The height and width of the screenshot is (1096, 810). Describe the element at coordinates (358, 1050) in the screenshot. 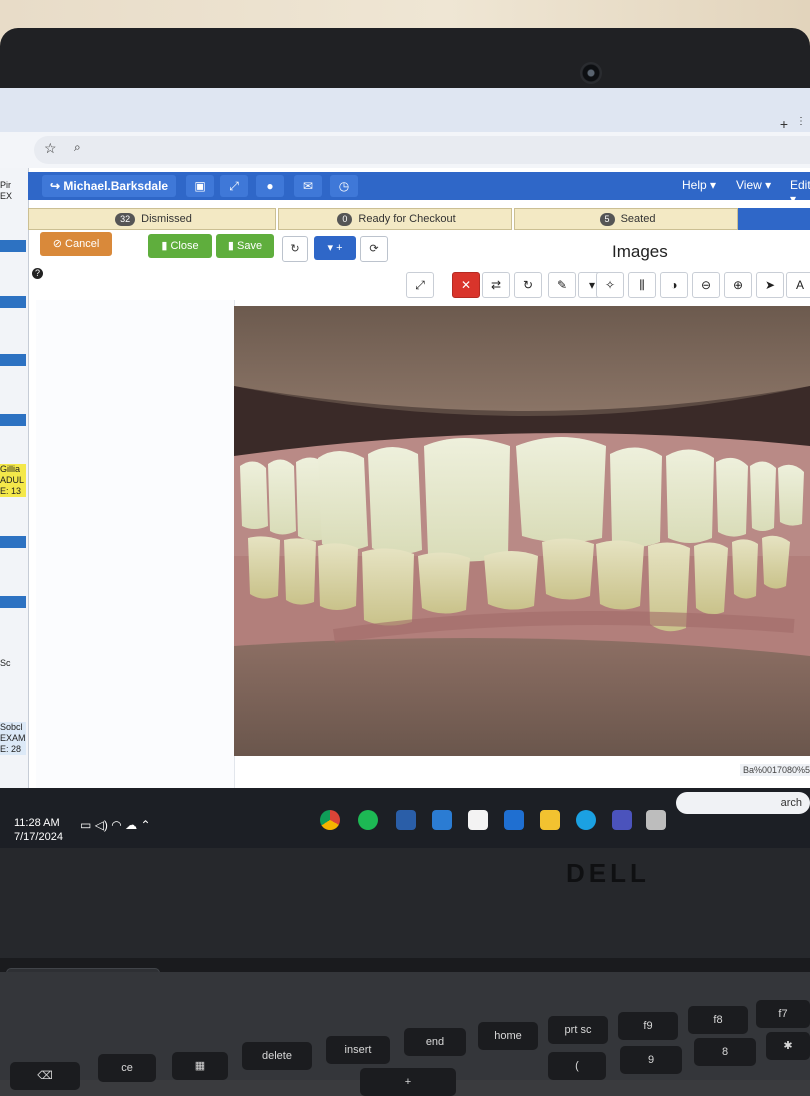

I see `key-insert: insert` at that location.